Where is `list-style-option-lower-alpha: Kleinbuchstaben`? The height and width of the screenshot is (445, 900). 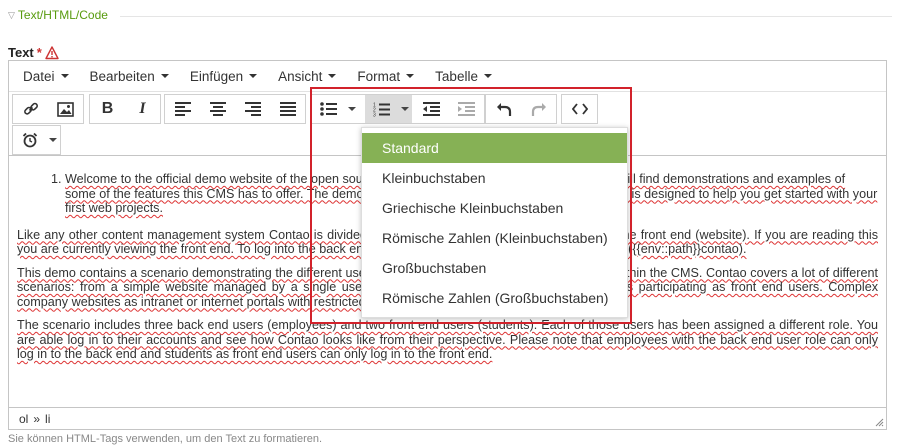 list-style-option-lower-alpha: Kleinbuchstaben is located at coordinates (494, 178).